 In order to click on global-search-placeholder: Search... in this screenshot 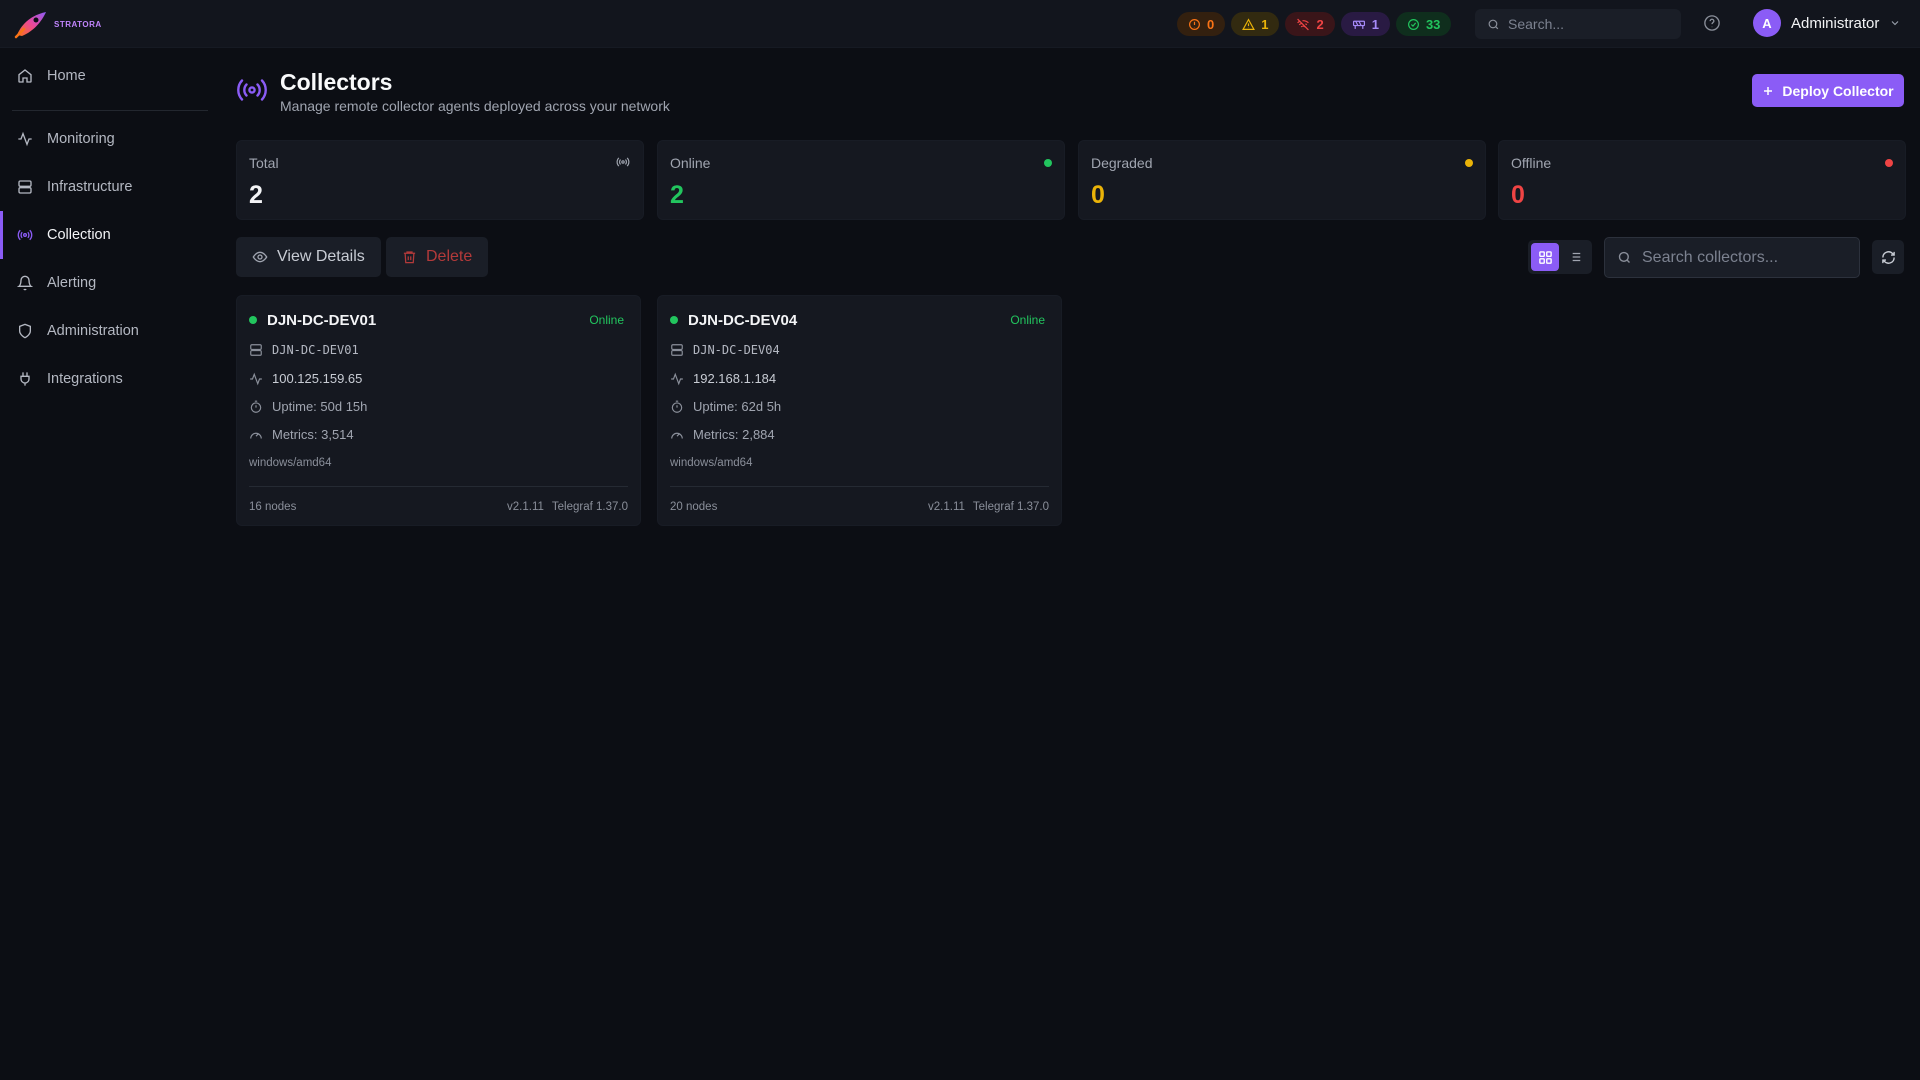, I will do `click(1536, 24)`.